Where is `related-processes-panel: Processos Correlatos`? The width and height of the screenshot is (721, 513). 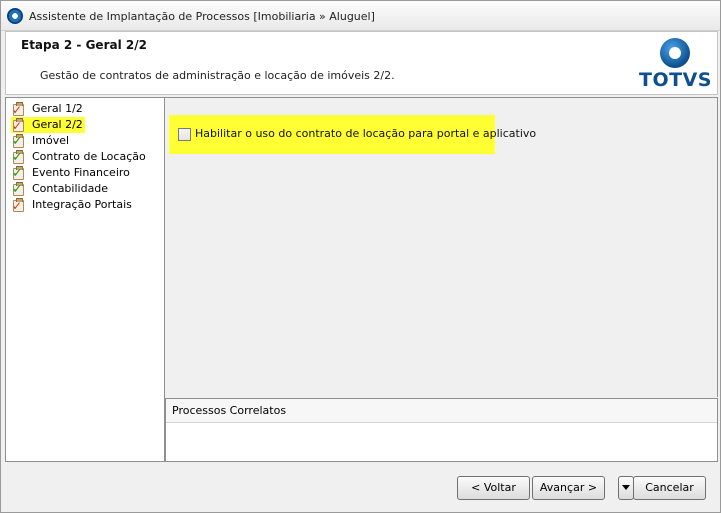
related-processes-panel: Processos Correlatos is located at coordinates (441, 430).